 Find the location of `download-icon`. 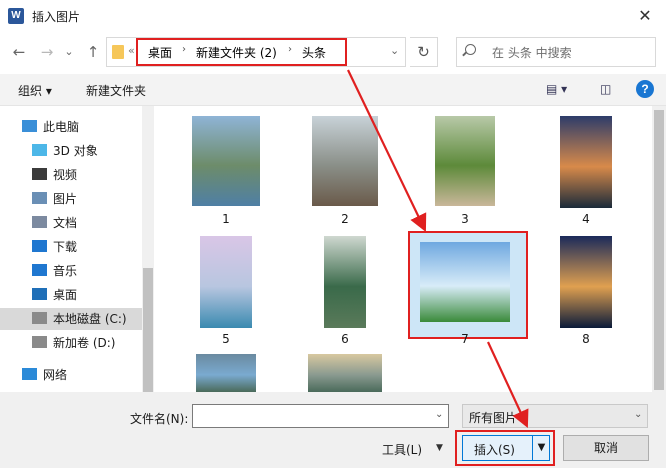

download-icon is located at coordinates (39, 246).